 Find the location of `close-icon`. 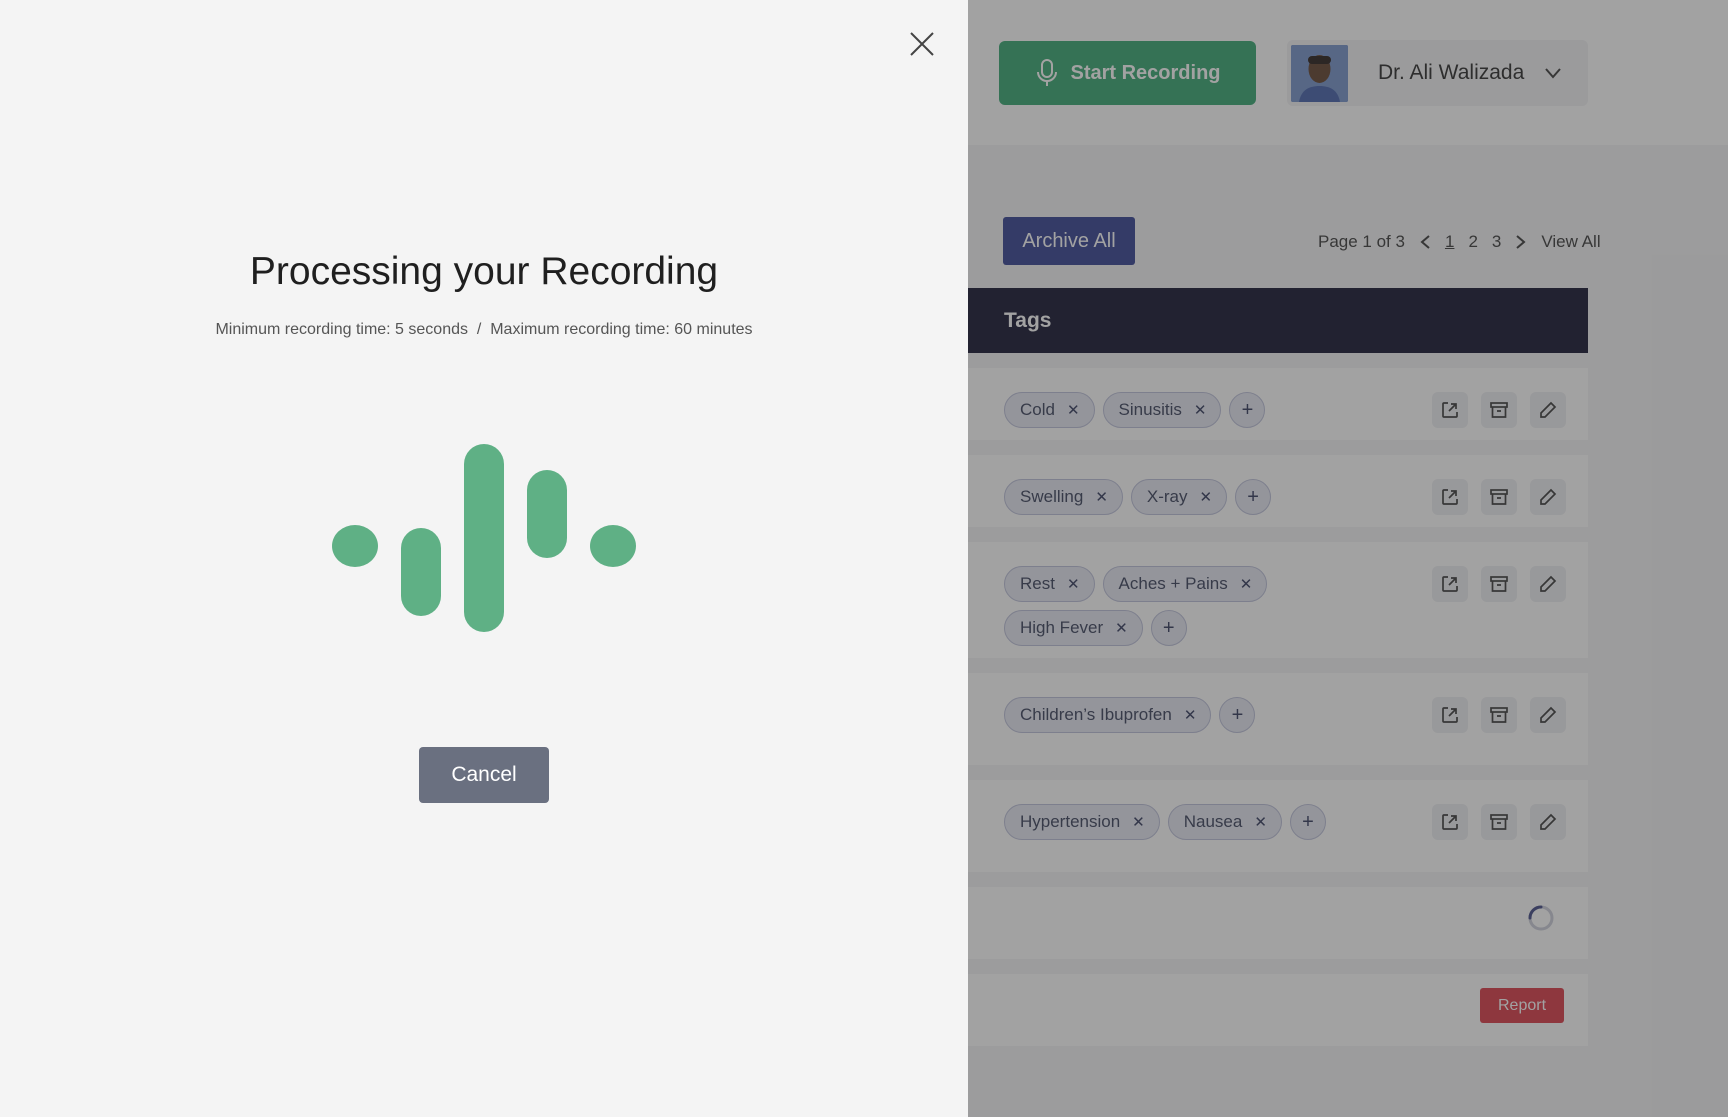

close-icon is located at coordinates (922, 44).